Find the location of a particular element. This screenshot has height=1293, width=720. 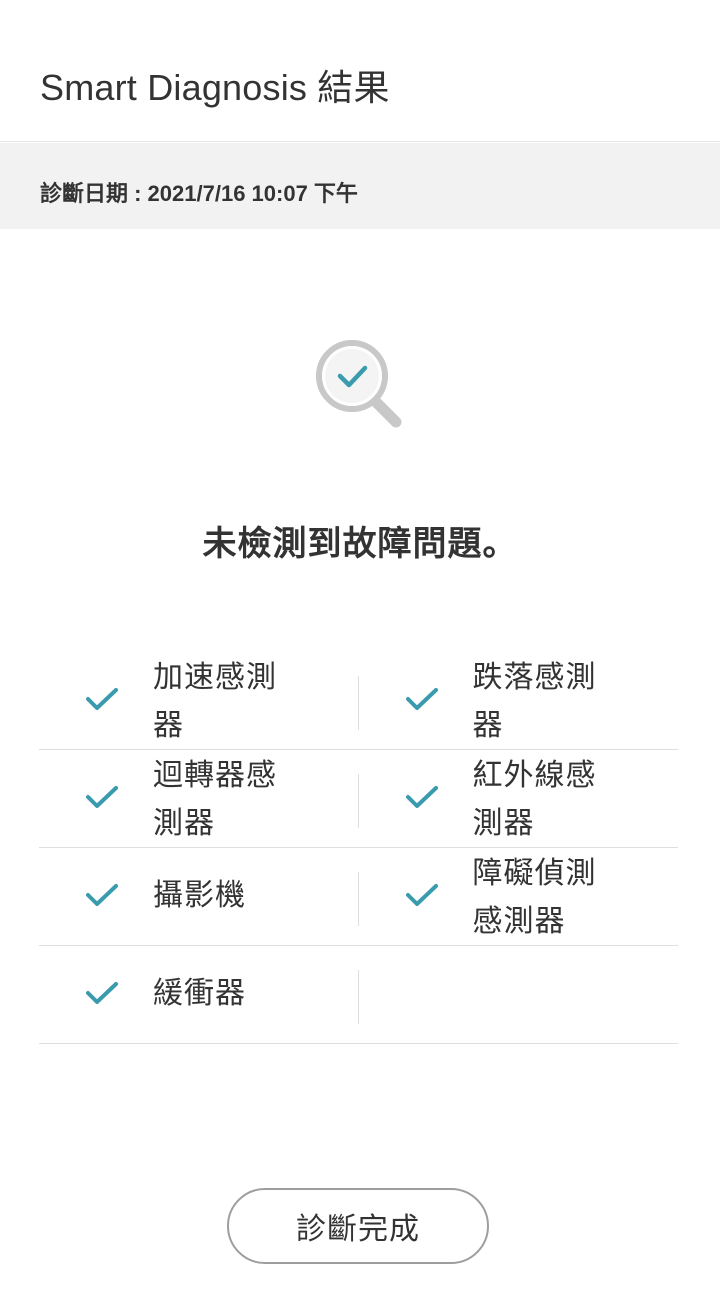

diagnosis-date: 診斷日期 : 2021/7/16 10:07 下午 is located at coordinates (199, 193).